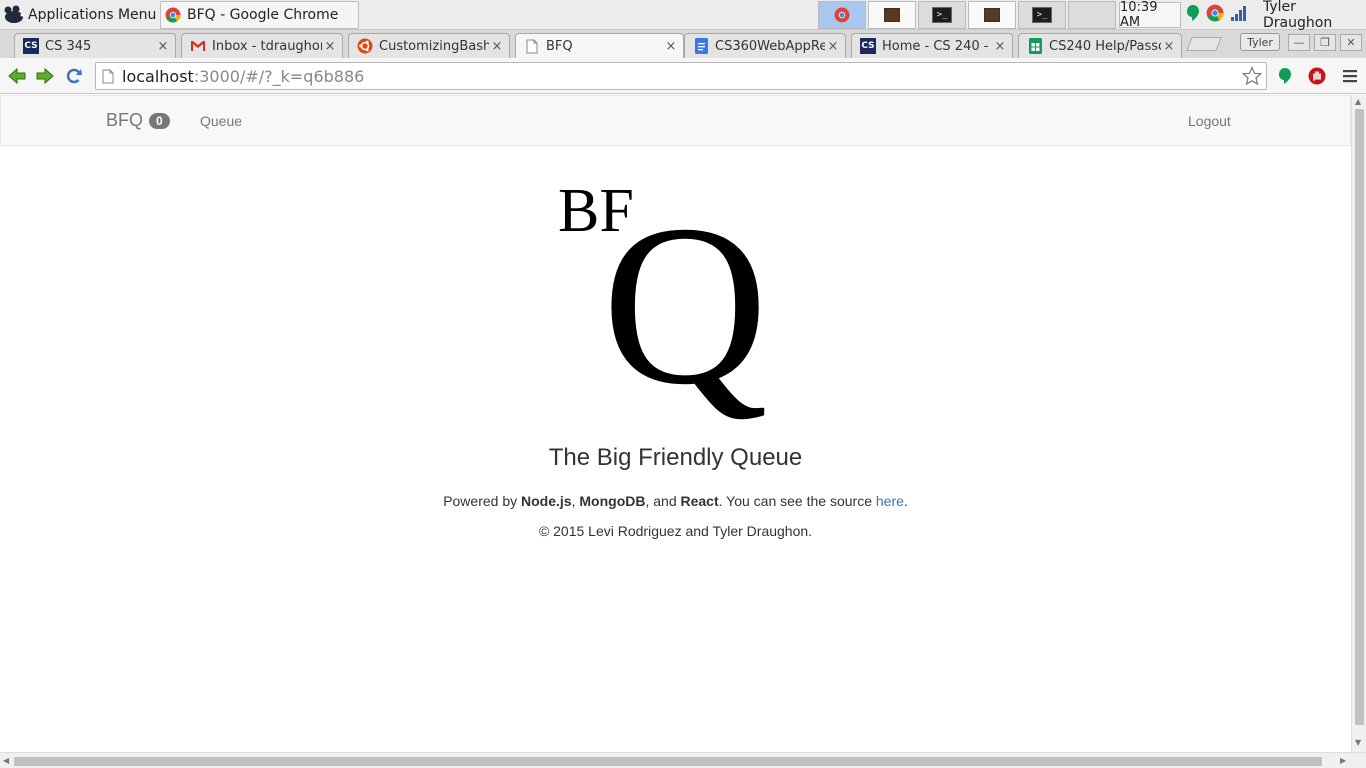  Describe the element at coordinates (159, 120) in the screenshot. I see `queue-count-badge: 0` at that location.